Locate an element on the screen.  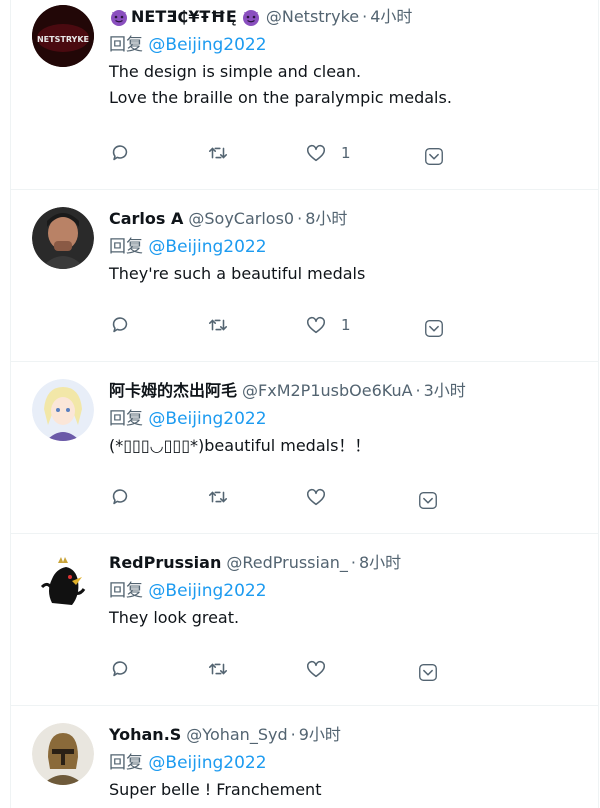
display-name: Yohan.S is located at coordinates (145, 735).